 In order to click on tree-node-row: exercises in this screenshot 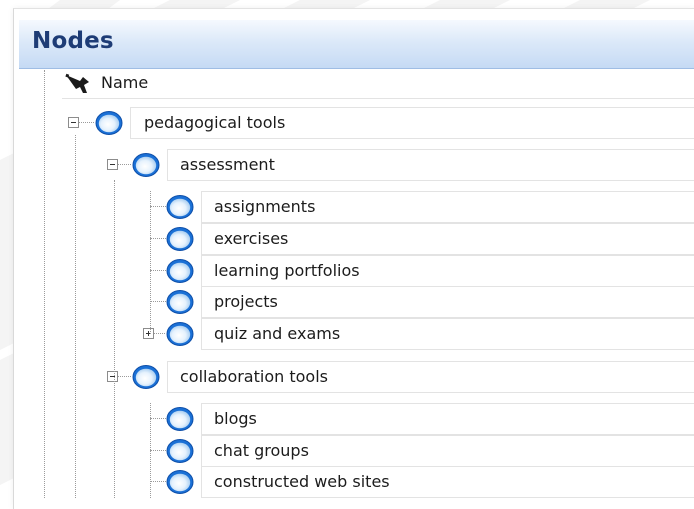, I will do `click(447, 239)`.